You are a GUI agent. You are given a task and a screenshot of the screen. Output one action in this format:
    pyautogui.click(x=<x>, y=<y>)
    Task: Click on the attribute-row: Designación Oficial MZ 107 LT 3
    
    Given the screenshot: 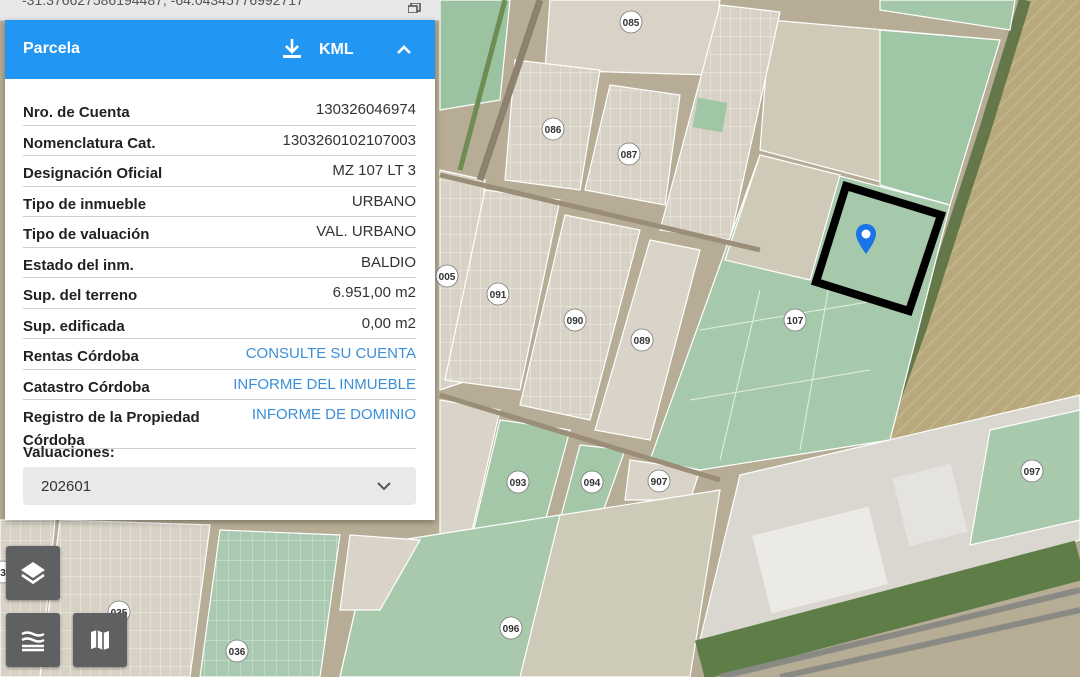 What is the action you would take?
    pyautogui.click(x=219, y=171)
    